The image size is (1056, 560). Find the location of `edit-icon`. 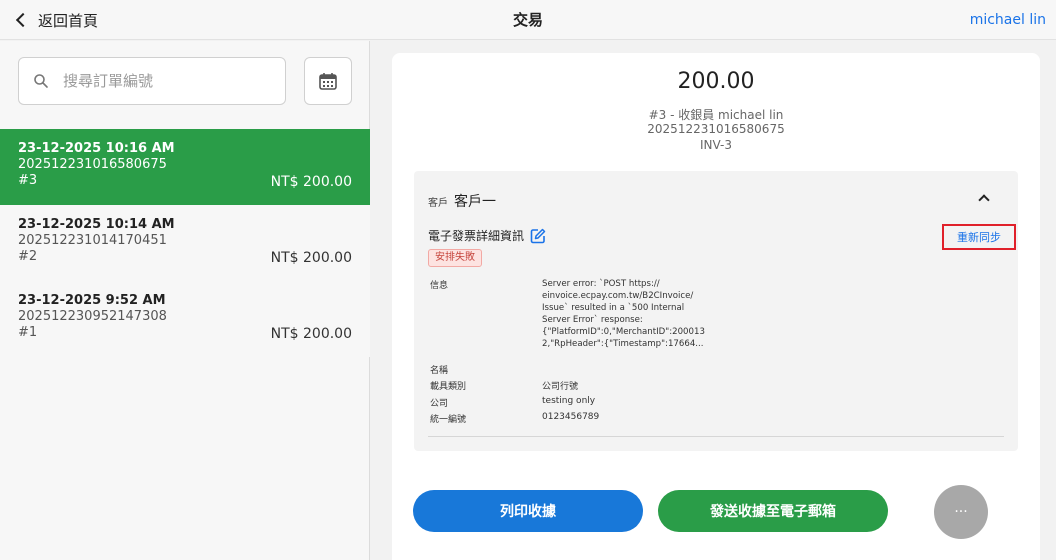

edit-icon is located at coordinates (538, 236).